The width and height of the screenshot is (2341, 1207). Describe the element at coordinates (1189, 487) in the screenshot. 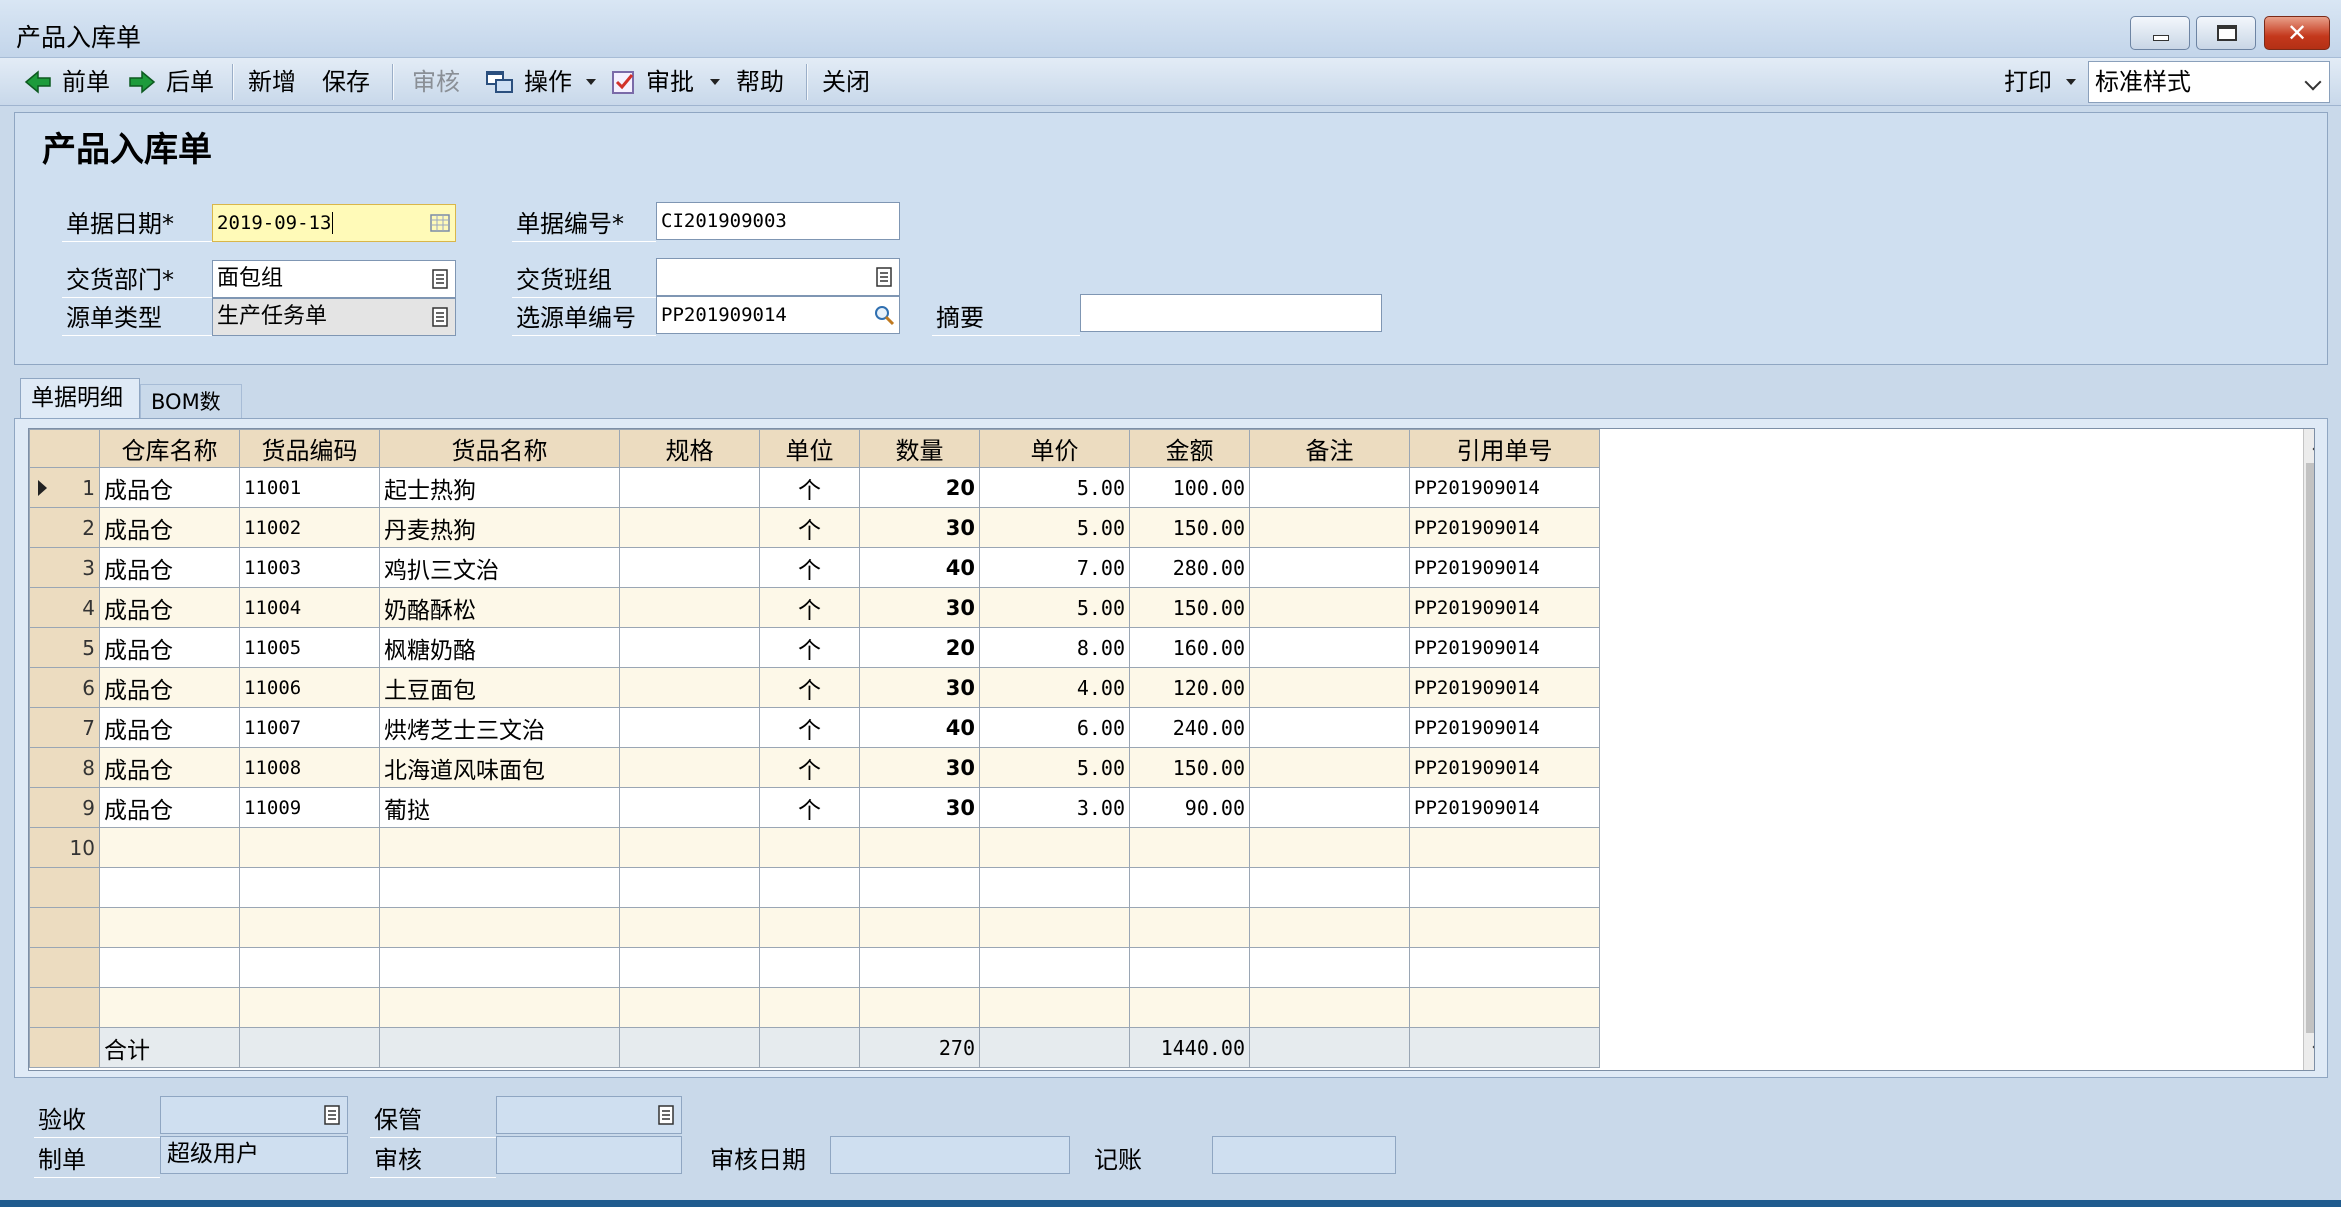

I see `cell-amount: 100.00` at that location.